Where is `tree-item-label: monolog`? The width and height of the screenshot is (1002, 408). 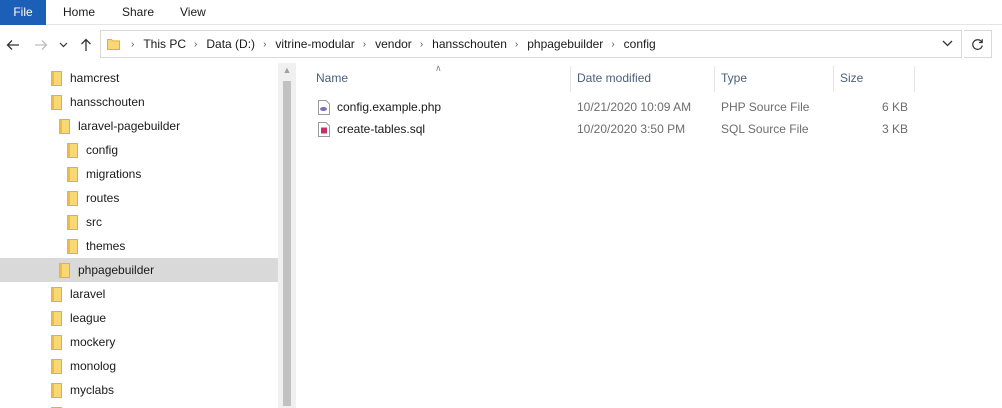 tree-item-label: monolog is located at coordinates (93, 366).